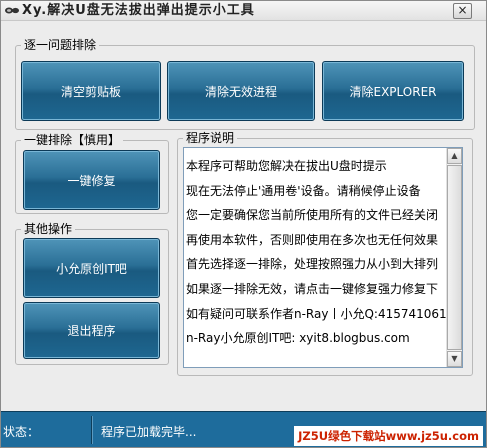 Image resolution: width=487 pixels, height=448 pixels. I want to click on one-click-group-label: 一键排除【慎用】, so click(72, 140).